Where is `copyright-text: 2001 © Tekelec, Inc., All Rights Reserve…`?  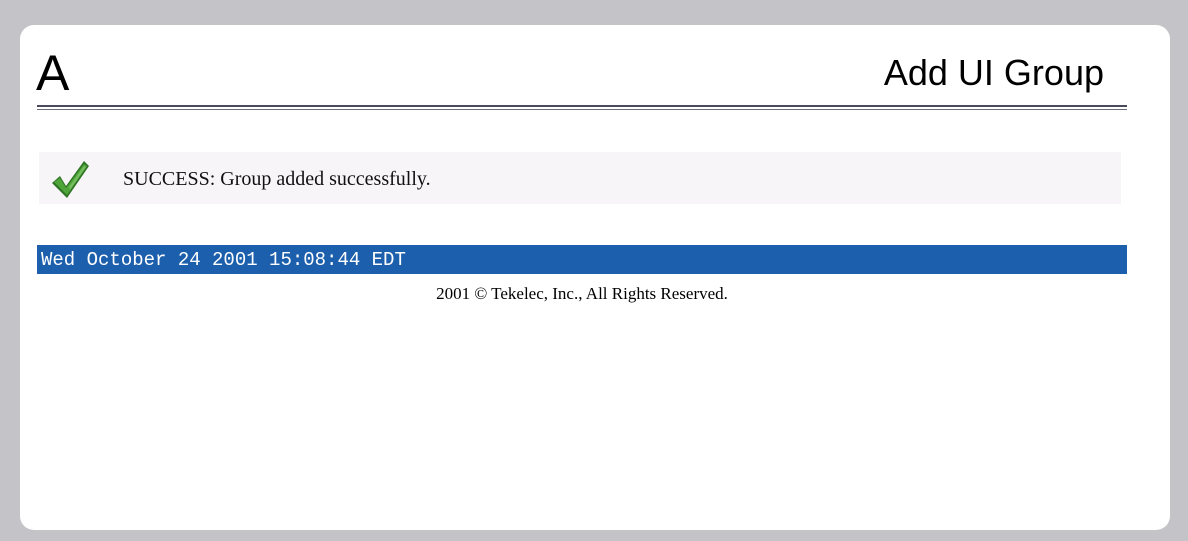 copyright-text: 2001 © Tekelec, Inc., All Rights Reserve… is located at coordinates (582, 293).